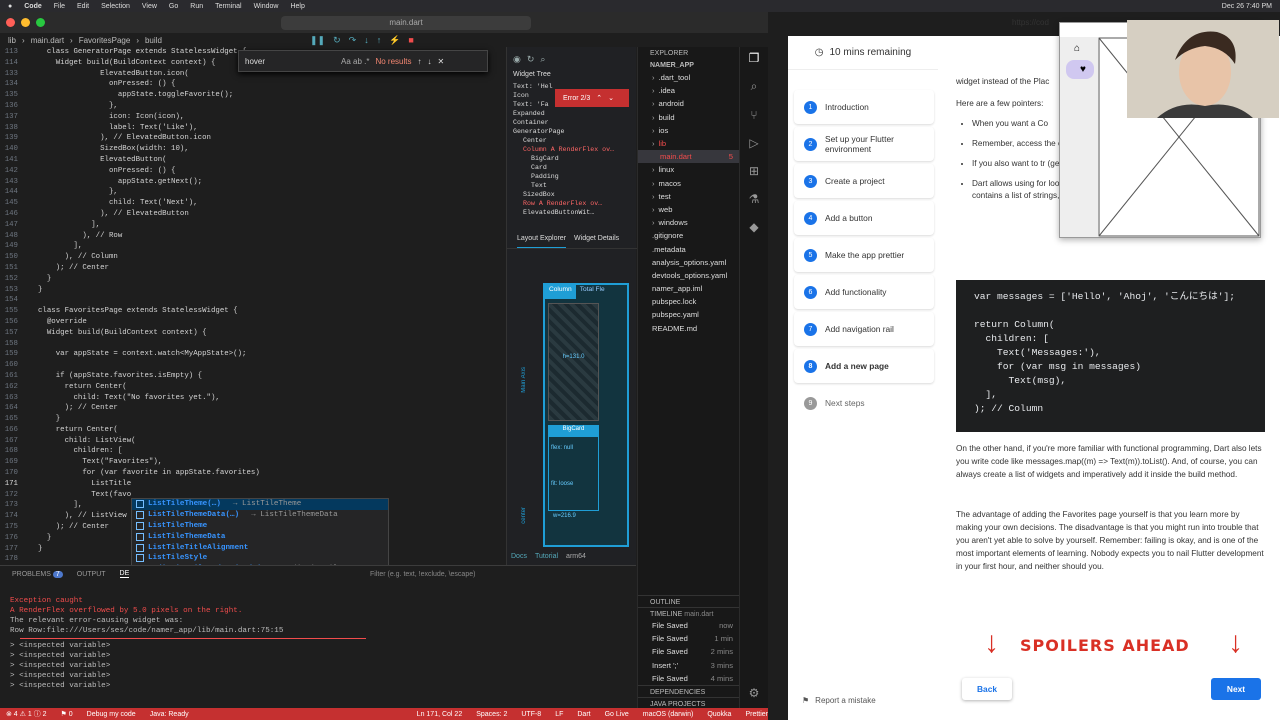 This screenshot has width=1280, height=720. What do you see at coordinates (252, 484) in the screenshot?
I see `code-line: 171 ListTitle` at bounding box center [252, 484].